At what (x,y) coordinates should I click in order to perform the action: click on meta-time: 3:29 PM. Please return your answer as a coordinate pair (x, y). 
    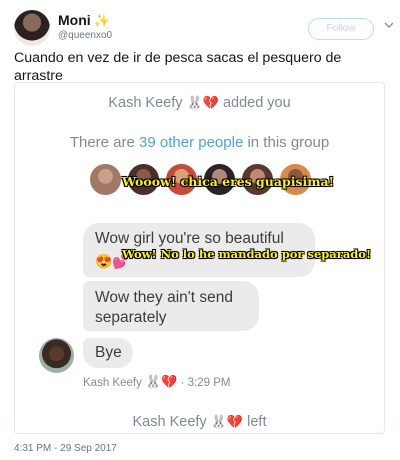
    Looking at the image, I should click on (209, 383).